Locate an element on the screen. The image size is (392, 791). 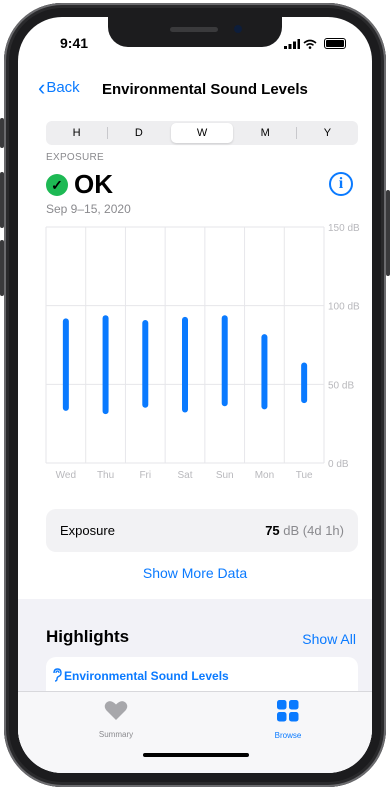
heart-icon is located at coordinates (116, 710).